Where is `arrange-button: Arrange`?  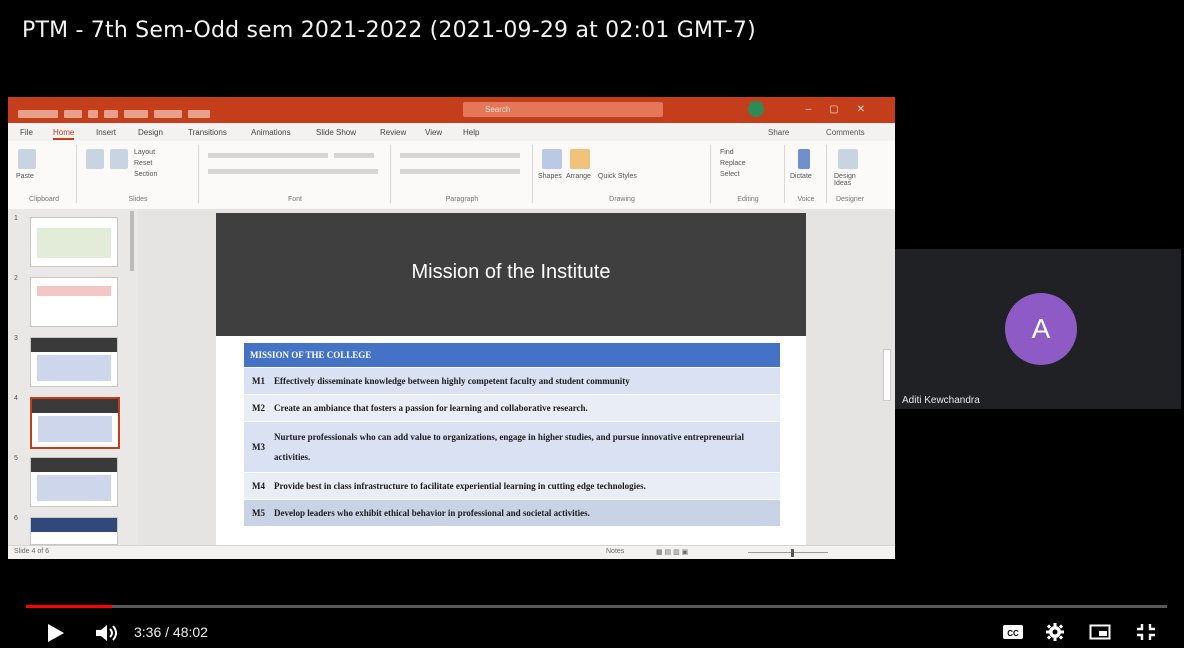
arrange-button: Arrange is located at coordinates (578, 176).